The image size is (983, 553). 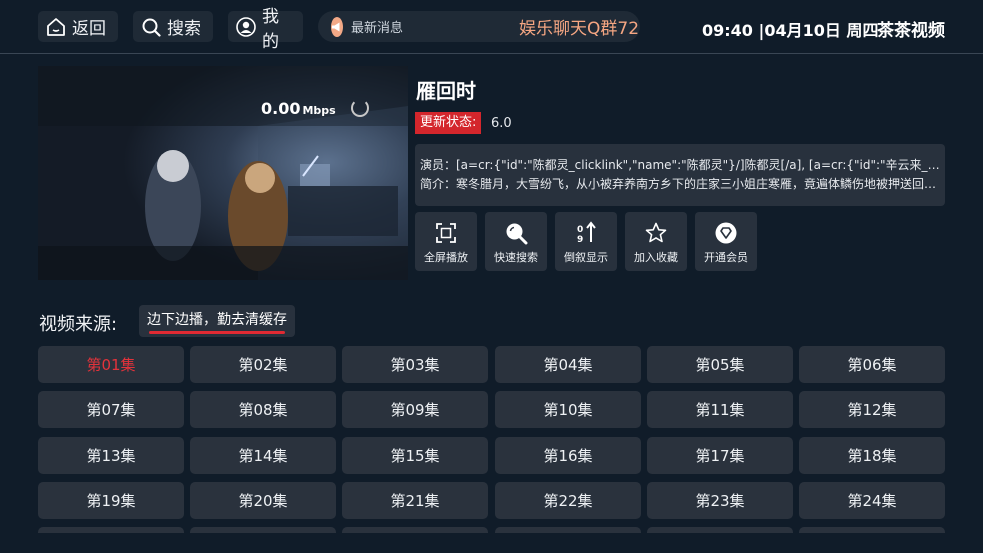 What do you see at coordinates (78, 324) in the screenshot?
I see `video-source-label: 视频来源:` at bounding box center [78, 324].